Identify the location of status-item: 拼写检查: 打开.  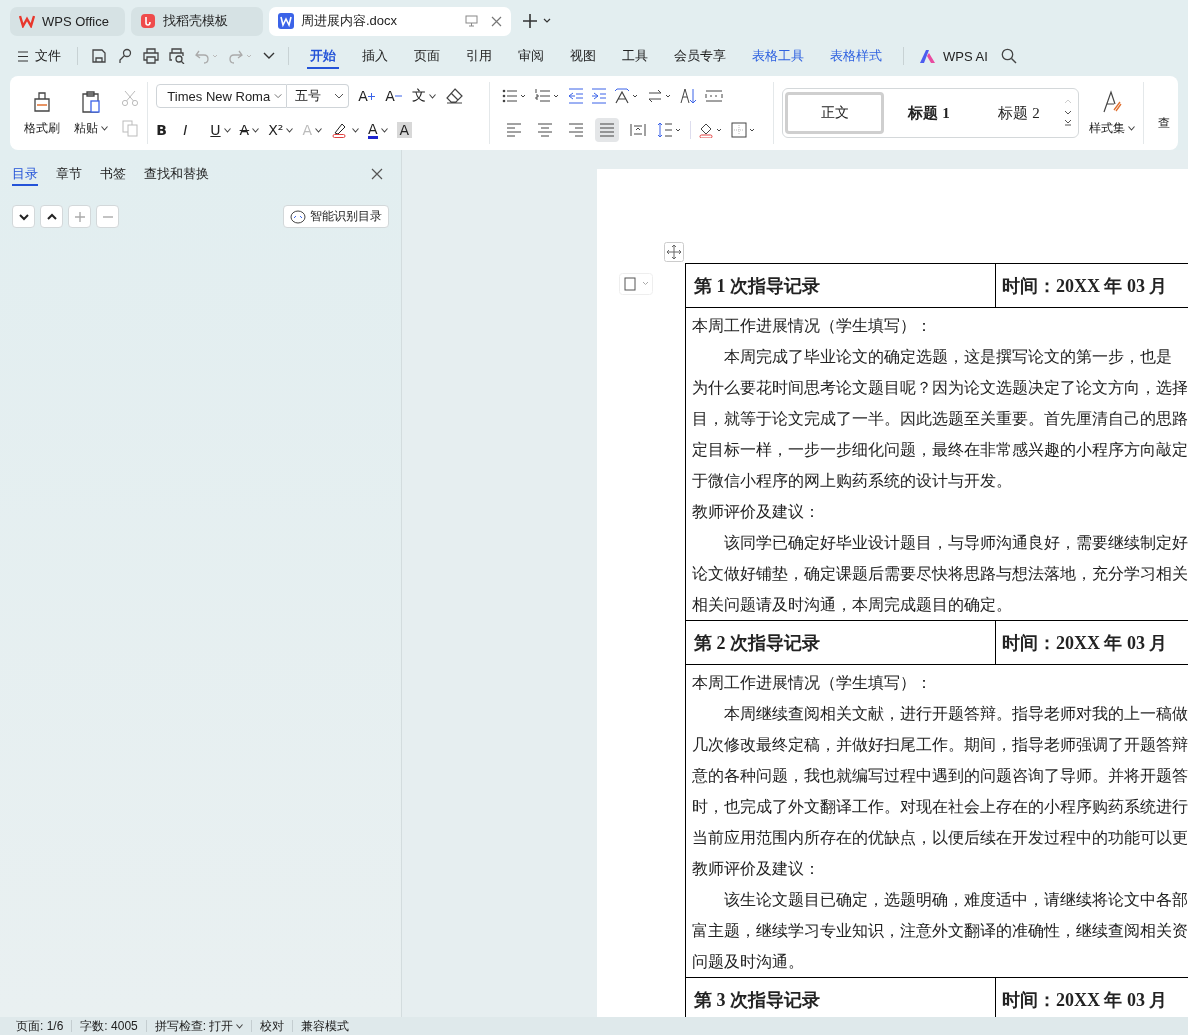
(199, 1026).